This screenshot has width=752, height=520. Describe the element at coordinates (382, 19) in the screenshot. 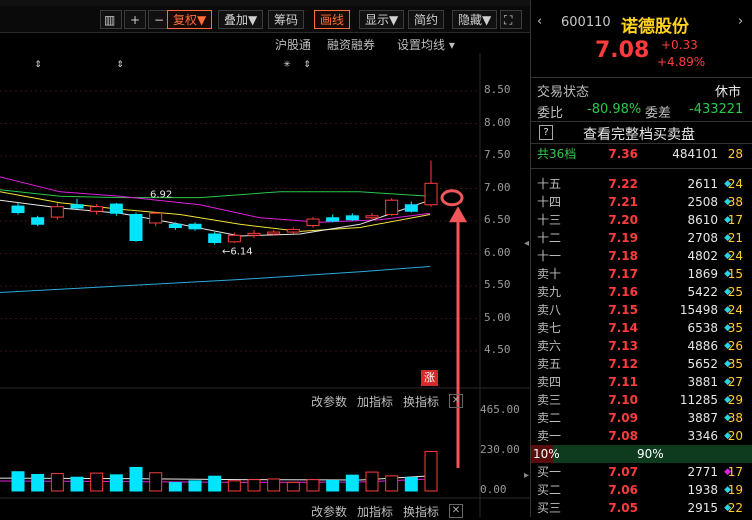

I see `display-dropdown: 显示▼` at that location.